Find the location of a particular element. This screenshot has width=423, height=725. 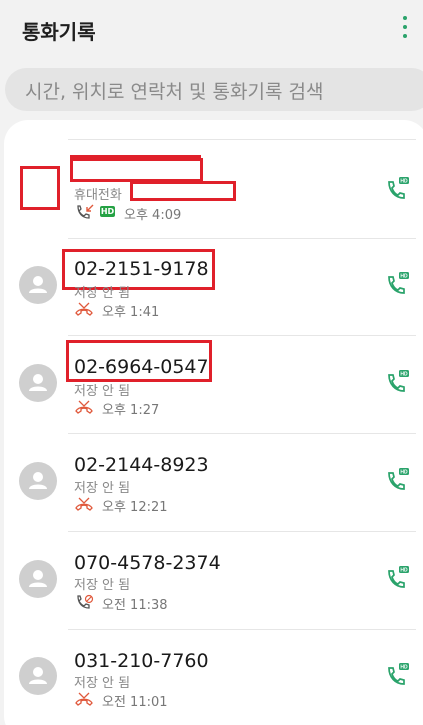

app-header: 통화기록 is located at coordinates (211, 31).